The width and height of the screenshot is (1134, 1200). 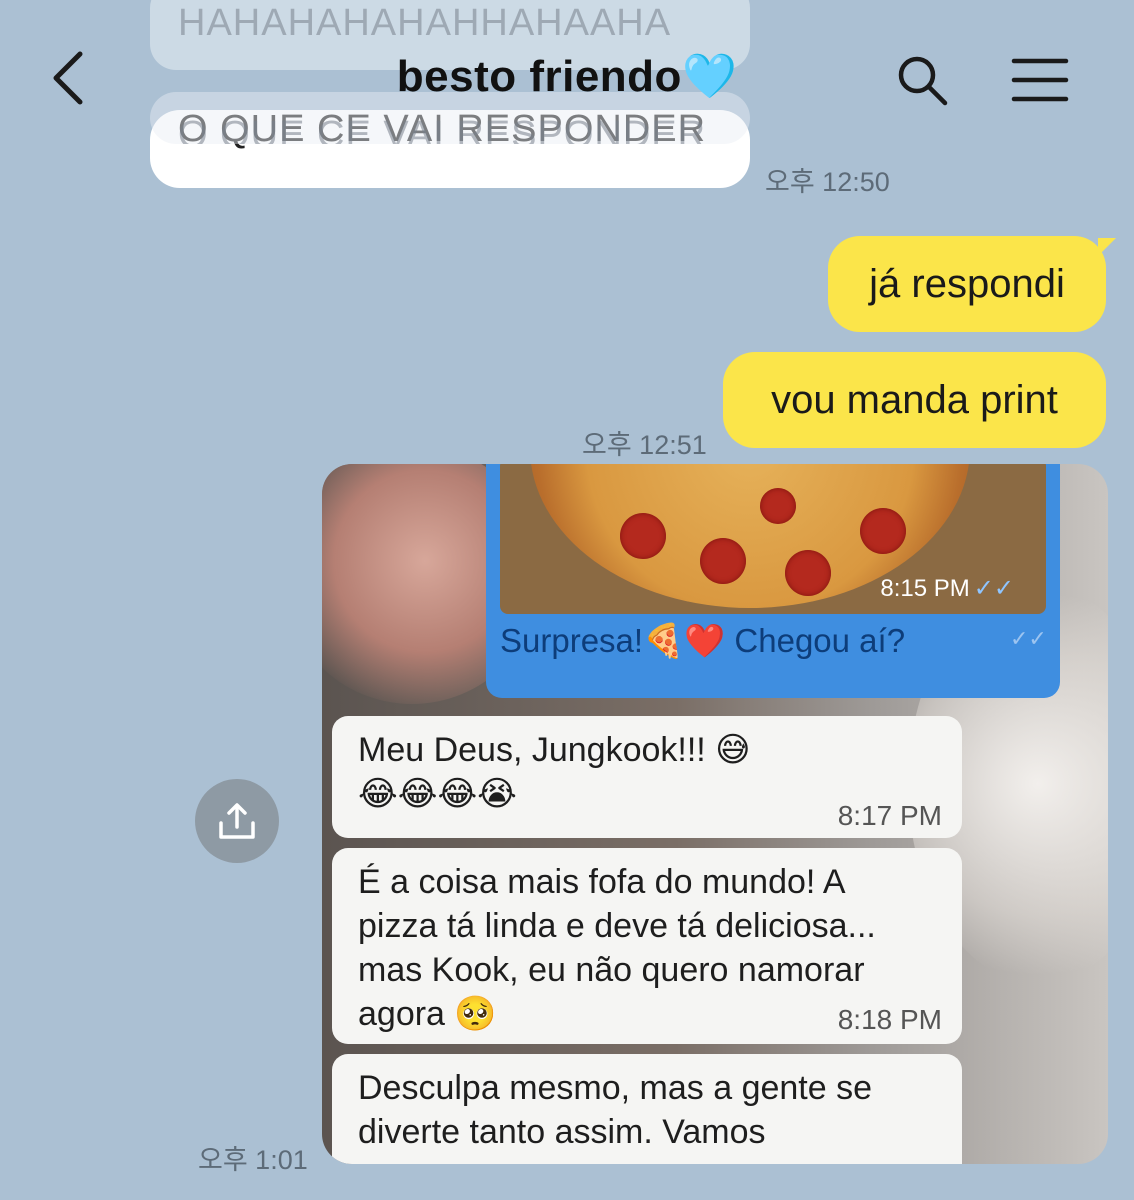 I want to click on photo-caption: Surpresa!🍕❤️ Chegou aí? ✓✓, so click(x=773, y=641).